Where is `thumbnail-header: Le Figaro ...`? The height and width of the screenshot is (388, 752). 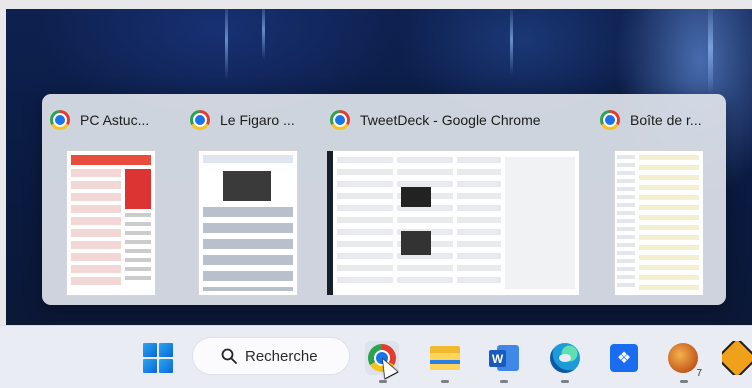 thumbnail-header: Le Figaro ... is located at coordinates (242, 120).